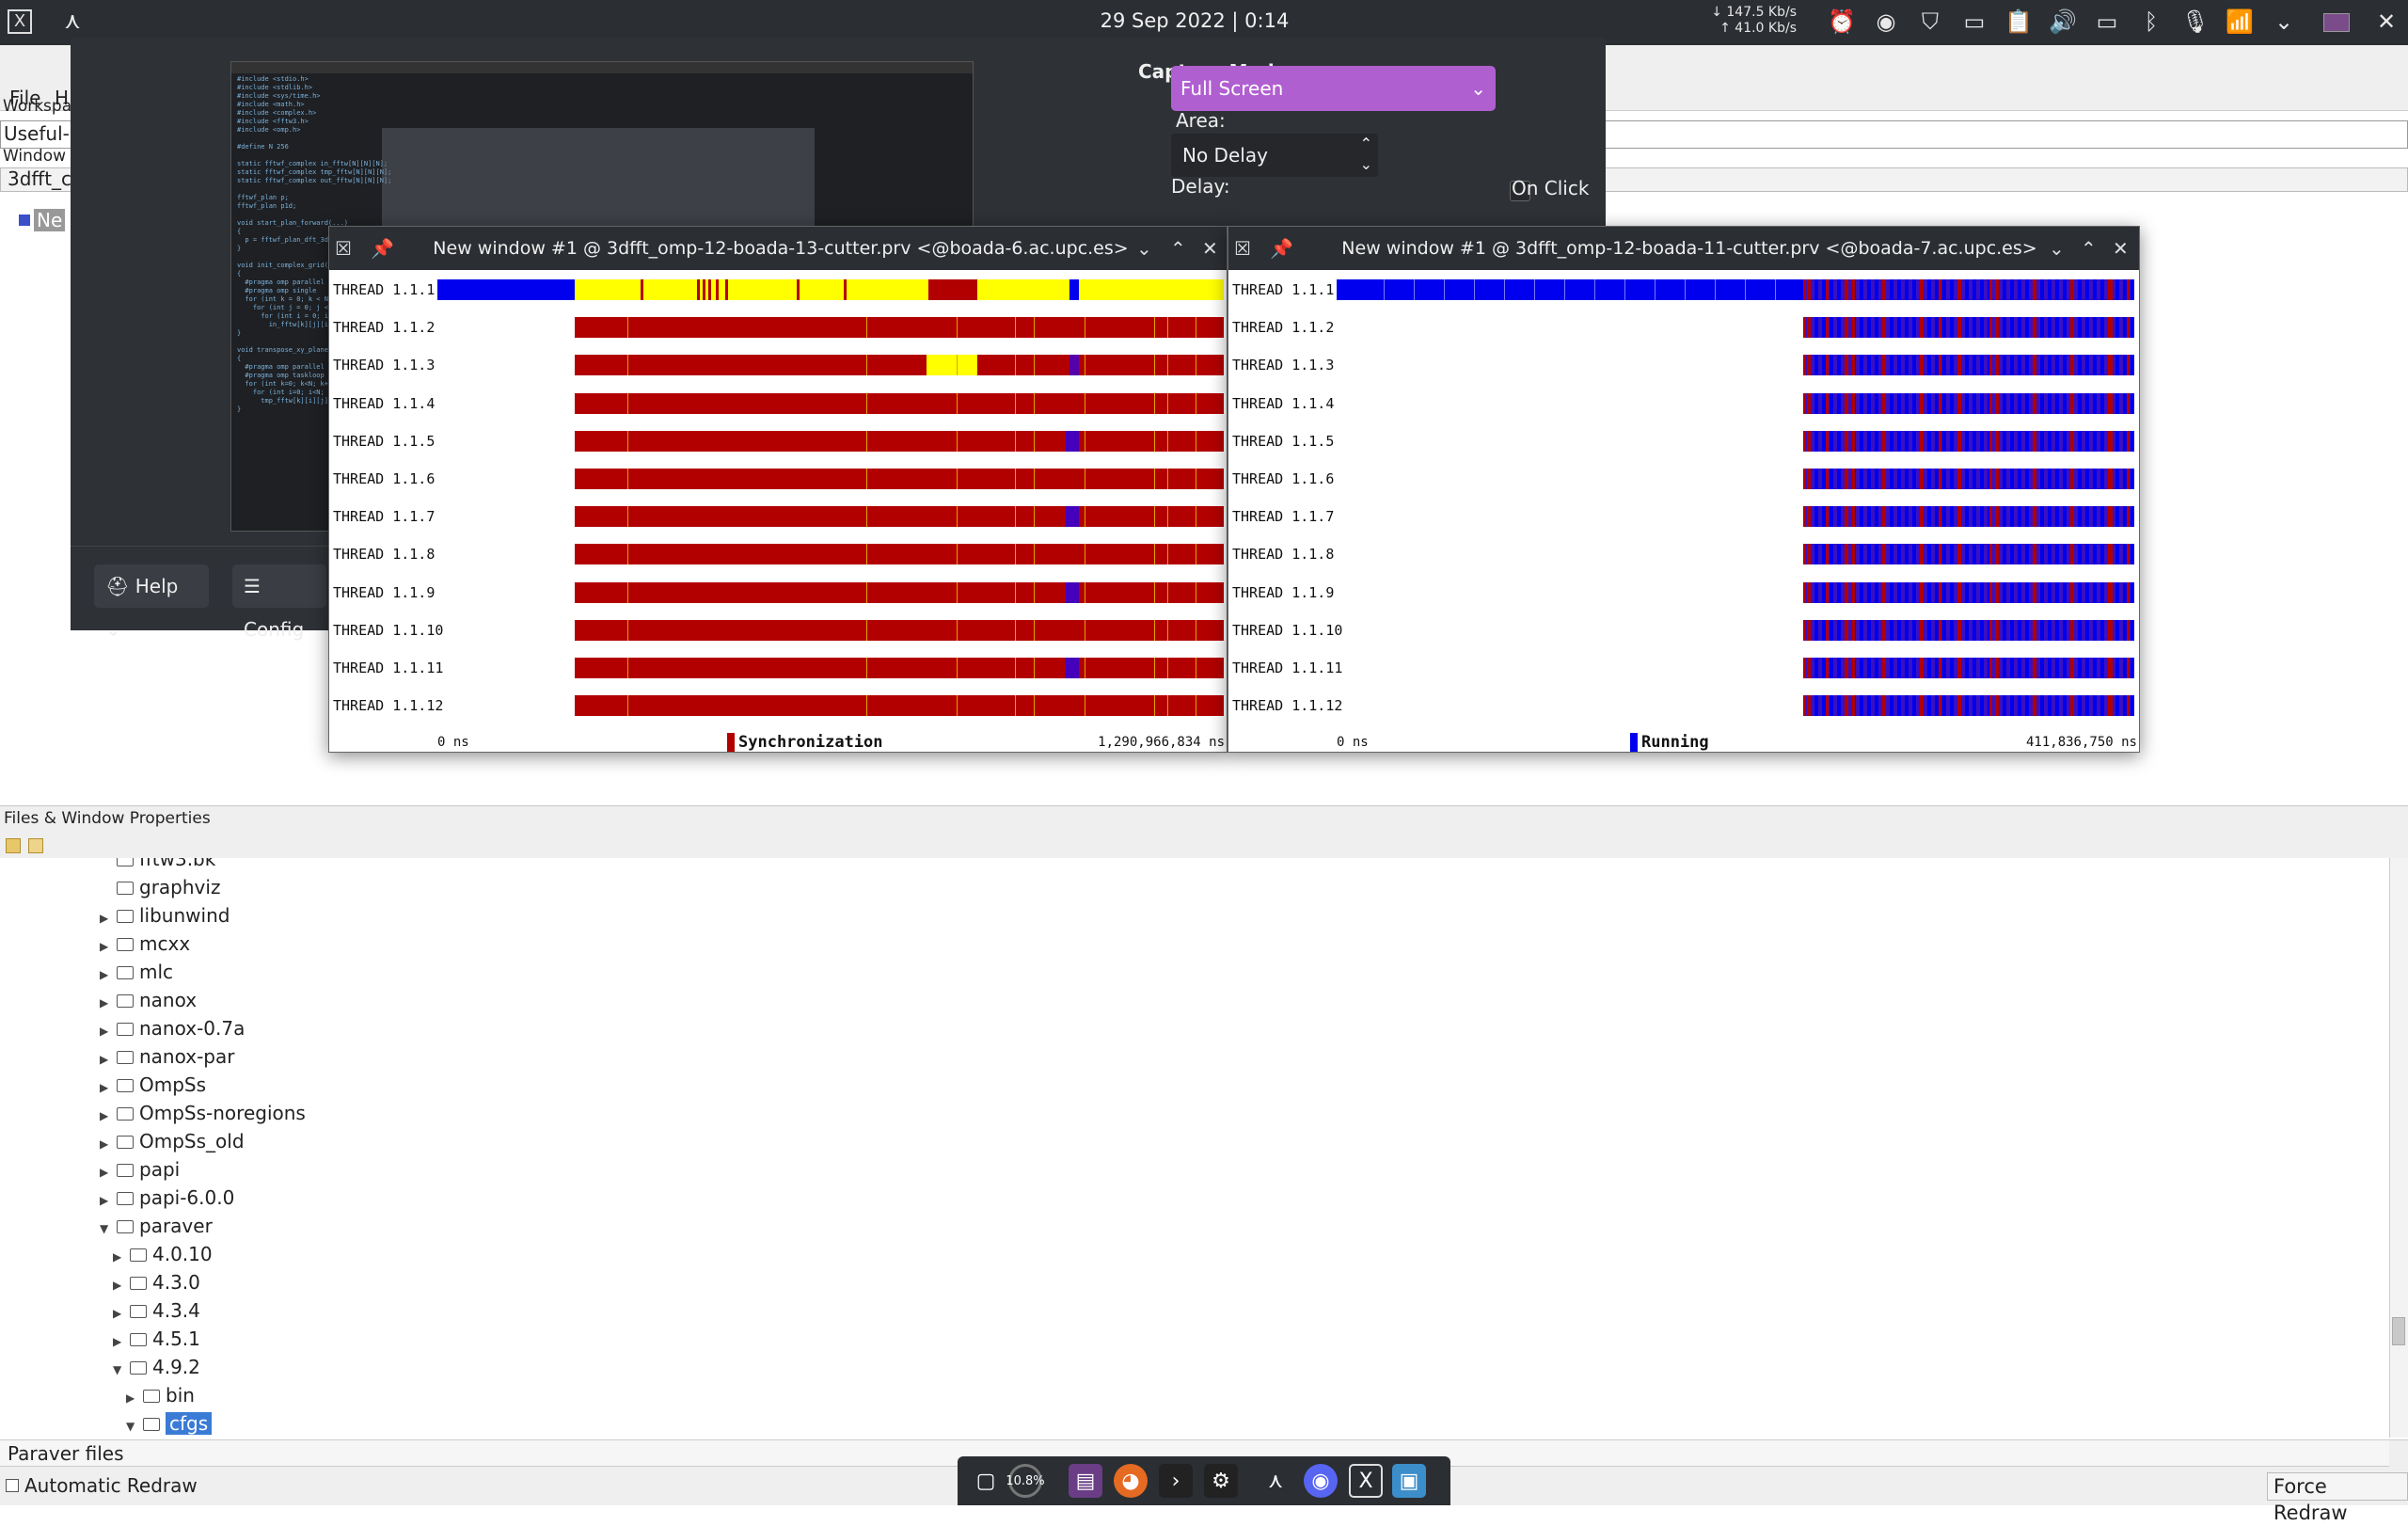 The image size is (2408, 1526). Describe the element at coordinates (167, 1198) in the screenshot. I see `tree-item: ▶ papi-6.0.0` at that location.